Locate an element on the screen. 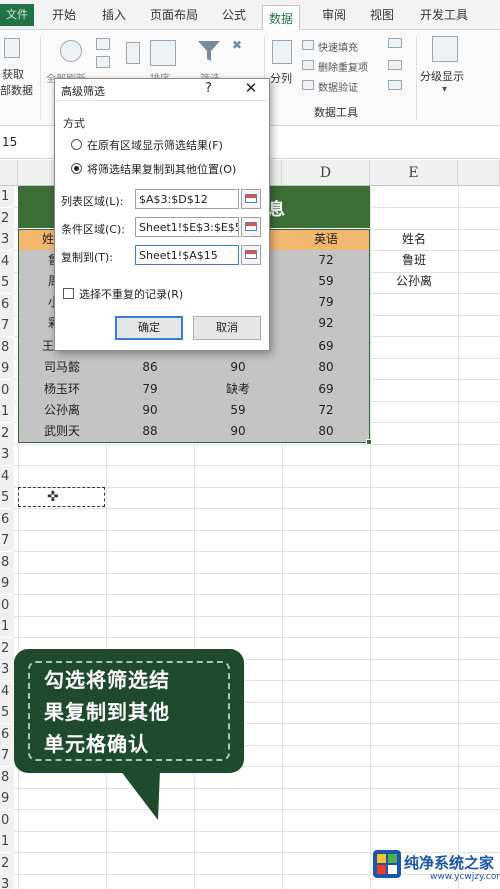 Image resolution: width=500 pixels, height=889 pixels. name-box: 15 is located at coordinates (21, 143).